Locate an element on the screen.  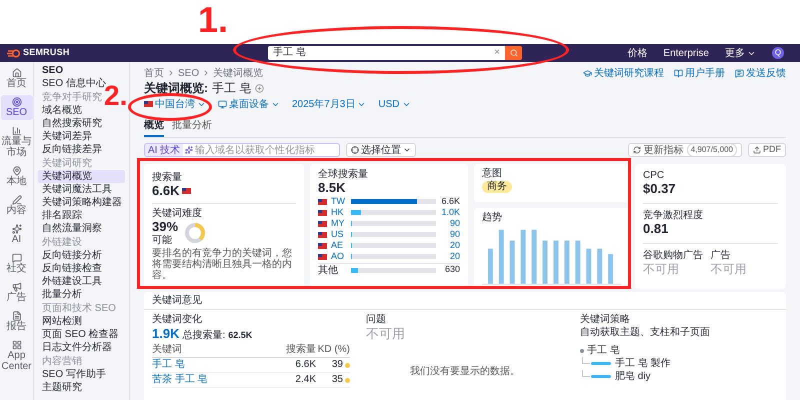
nav-rail-item: 本地 is located at coordinates (16, 176).